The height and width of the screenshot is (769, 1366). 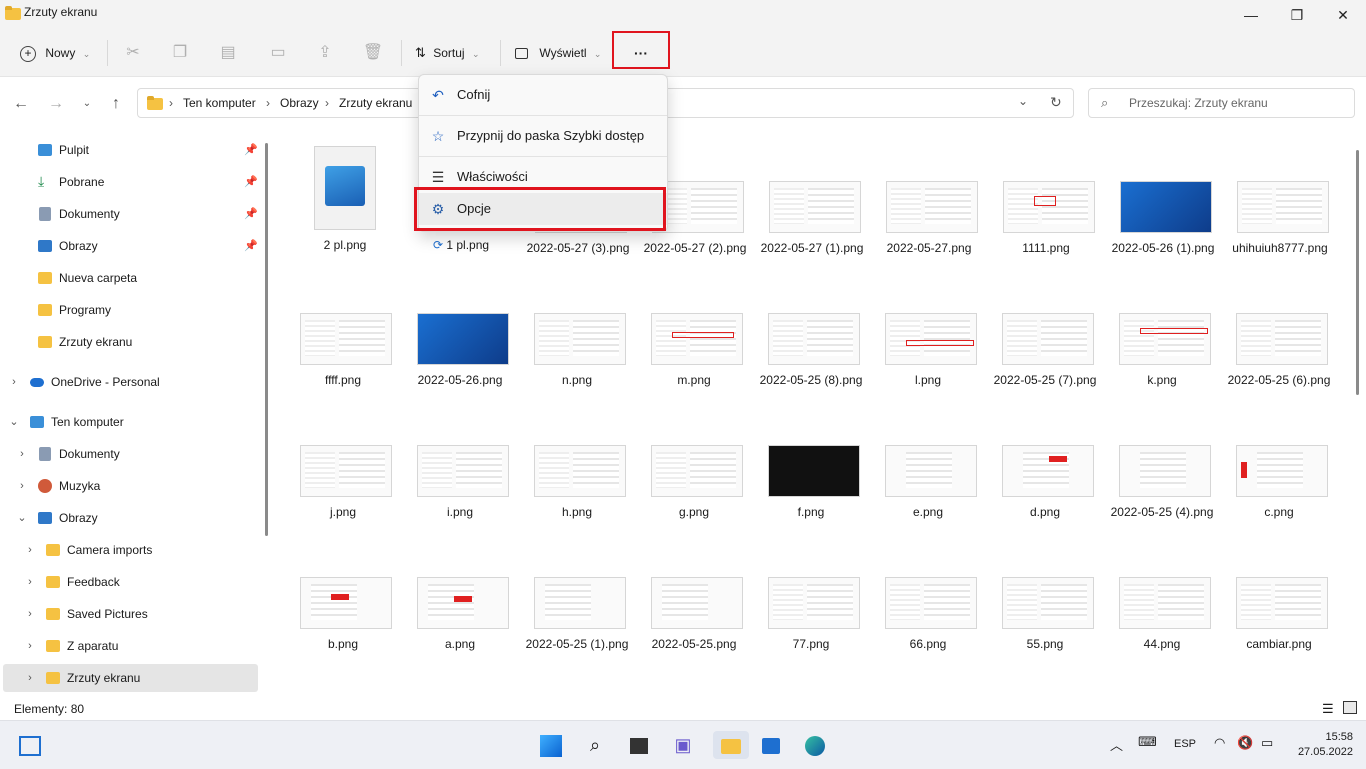 What do you see at coordinates (1357, 272) in the screenshot?
I see `content-scrollbar` at bounding box center [1357, 272].